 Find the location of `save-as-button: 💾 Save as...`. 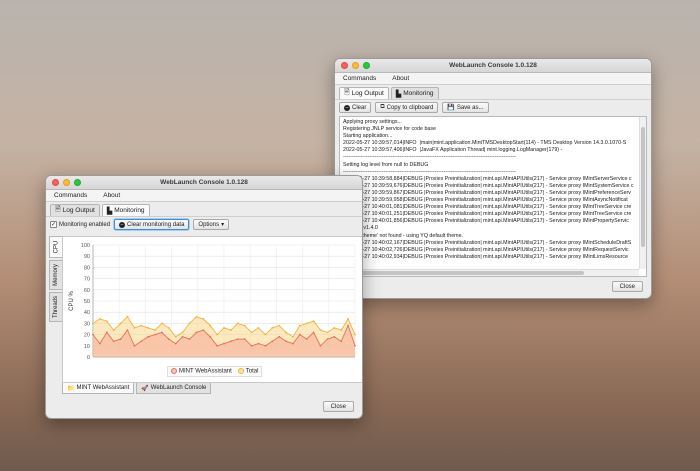

save-as-button: 💾 Save as... is located at coordinates (465, 107).